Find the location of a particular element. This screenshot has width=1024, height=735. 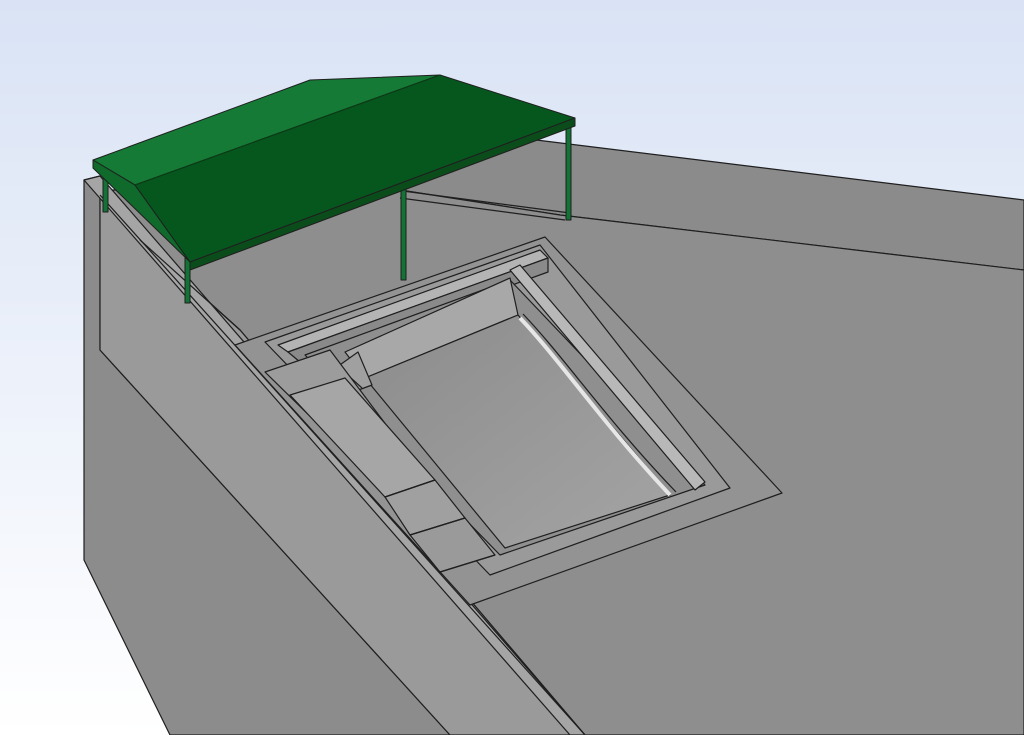

canopy-pole-back-right is located at coordinates (568, 172).